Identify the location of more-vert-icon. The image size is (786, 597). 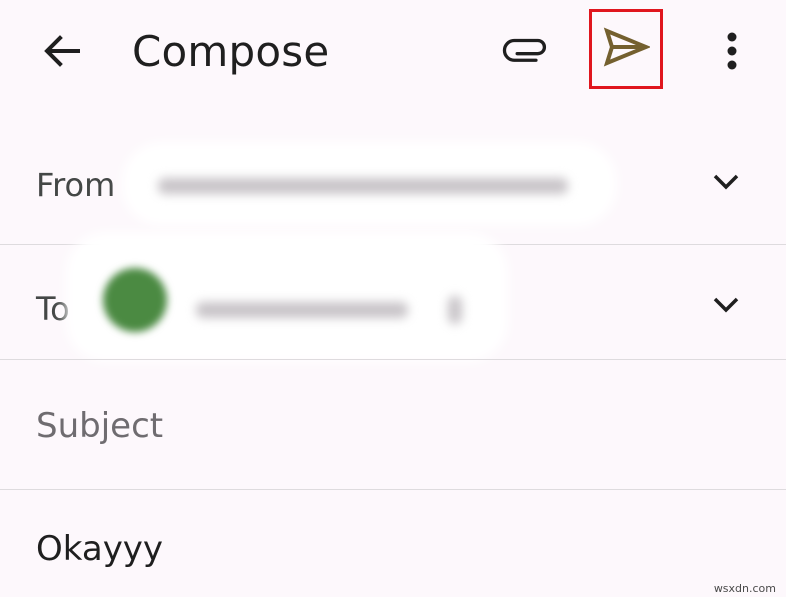
(732, 53).